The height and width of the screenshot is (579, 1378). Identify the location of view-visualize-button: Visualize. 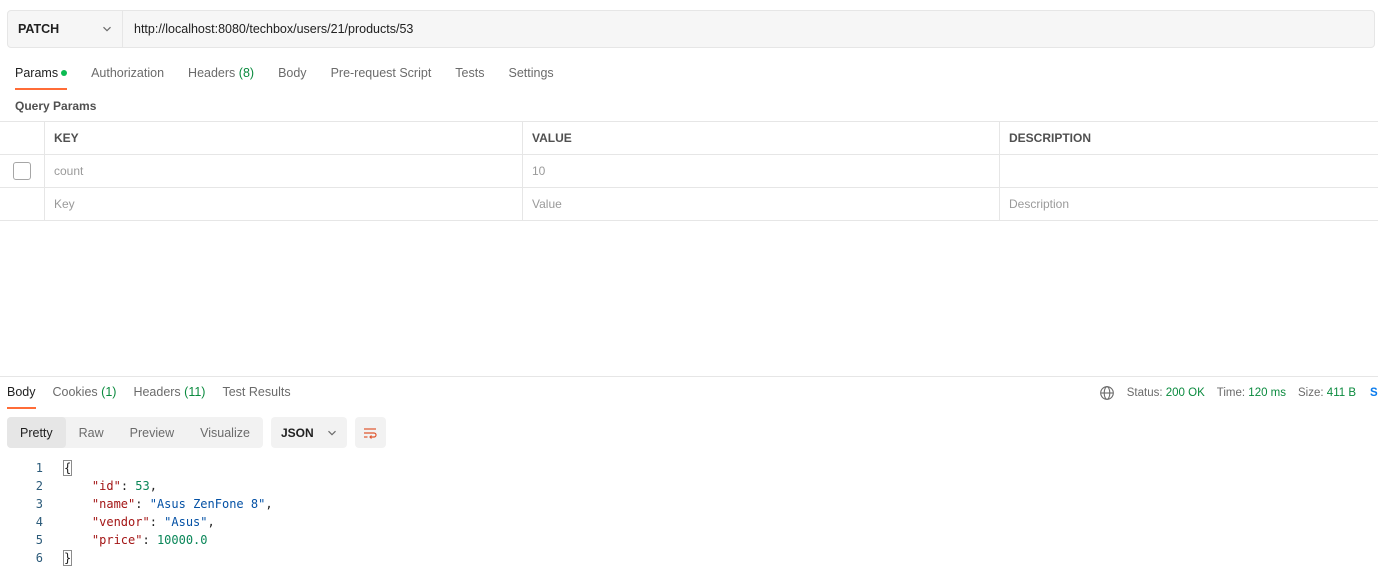
(225, 432).